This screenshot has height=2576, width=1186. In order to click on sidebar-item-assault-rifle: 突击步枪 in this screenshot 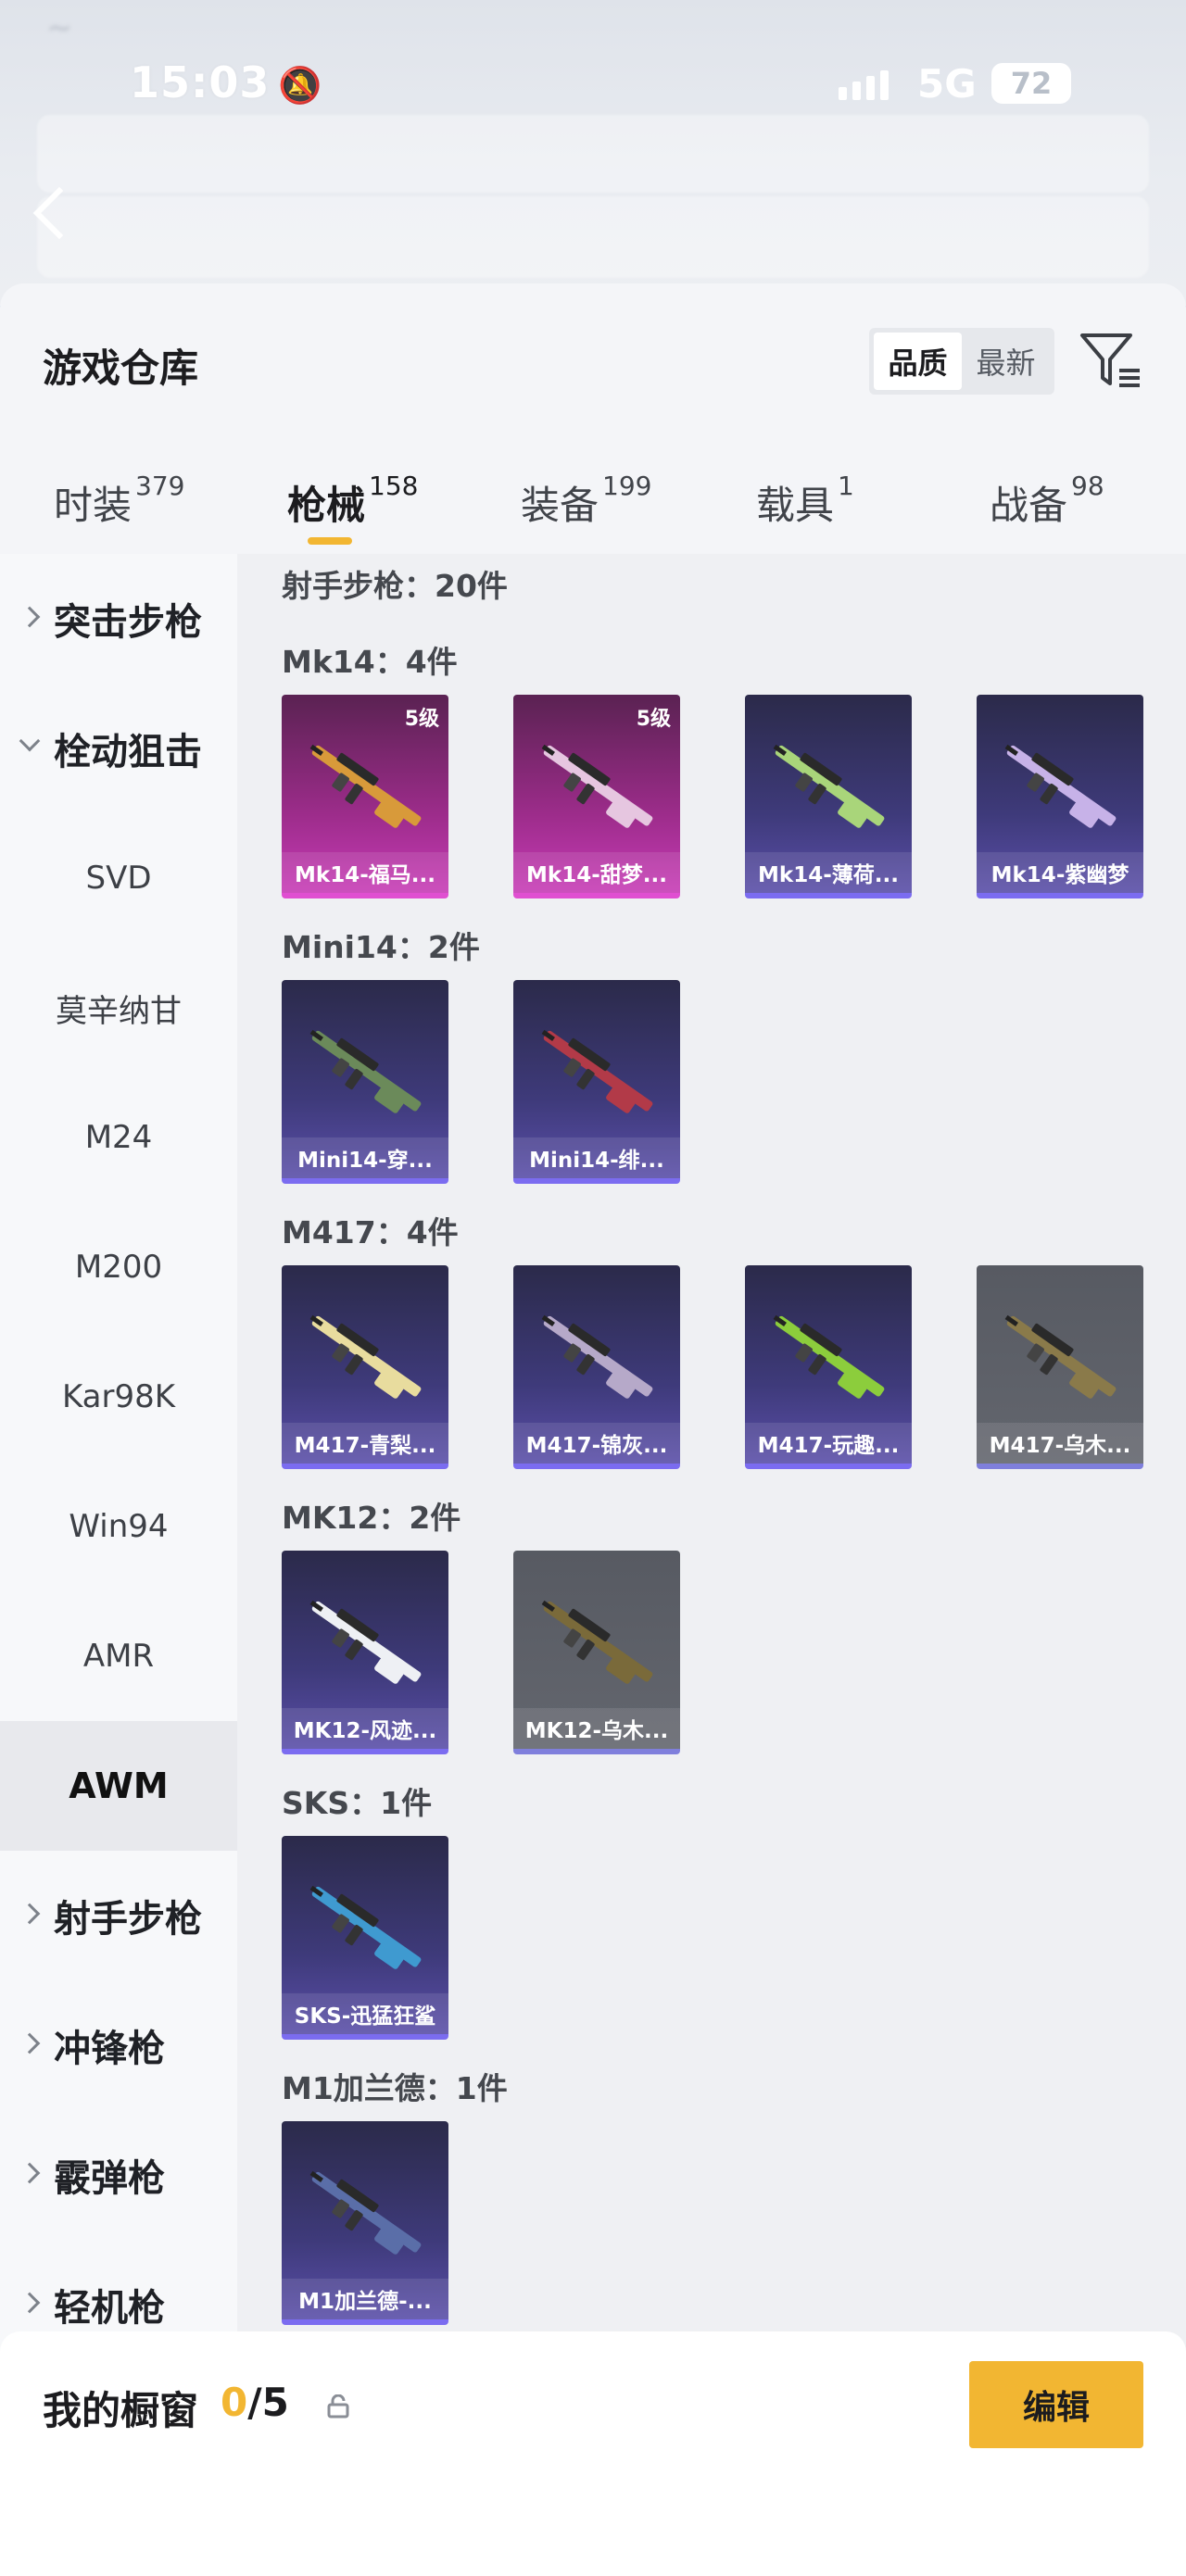, I will do `click(118, 619)`.